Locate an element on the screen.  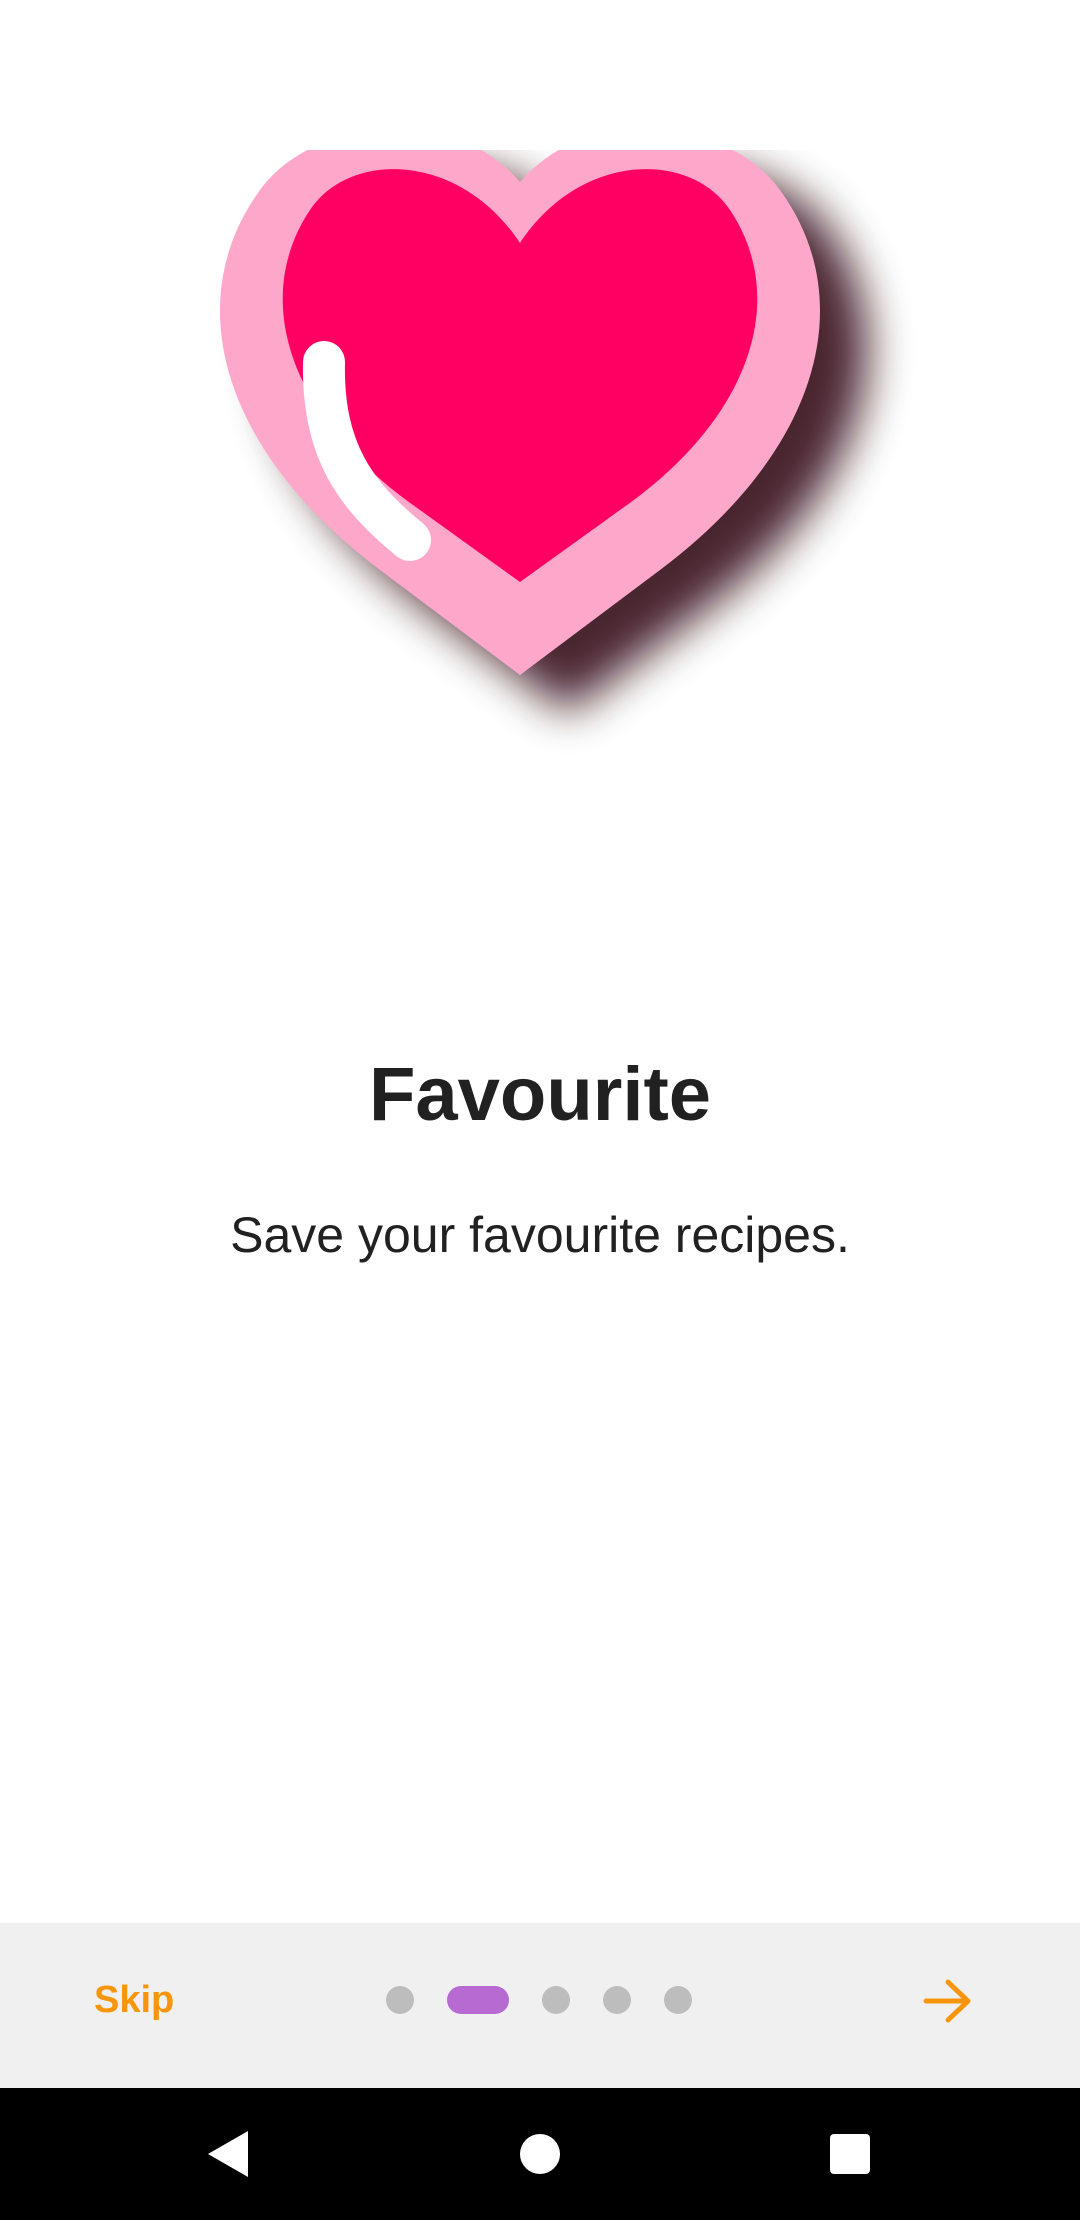
back-triangle-icon is located at coordinates (228, 2154).